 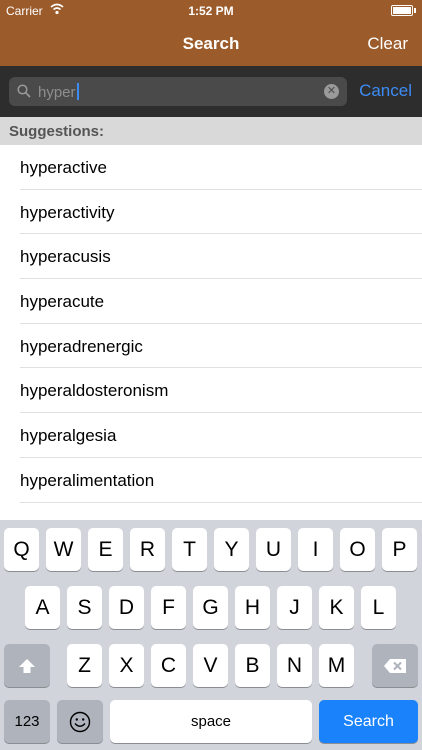 What do you see at coordinates (336, 665) in the screenshot?
I see `key-m: M` at bounding box center [336, 665].